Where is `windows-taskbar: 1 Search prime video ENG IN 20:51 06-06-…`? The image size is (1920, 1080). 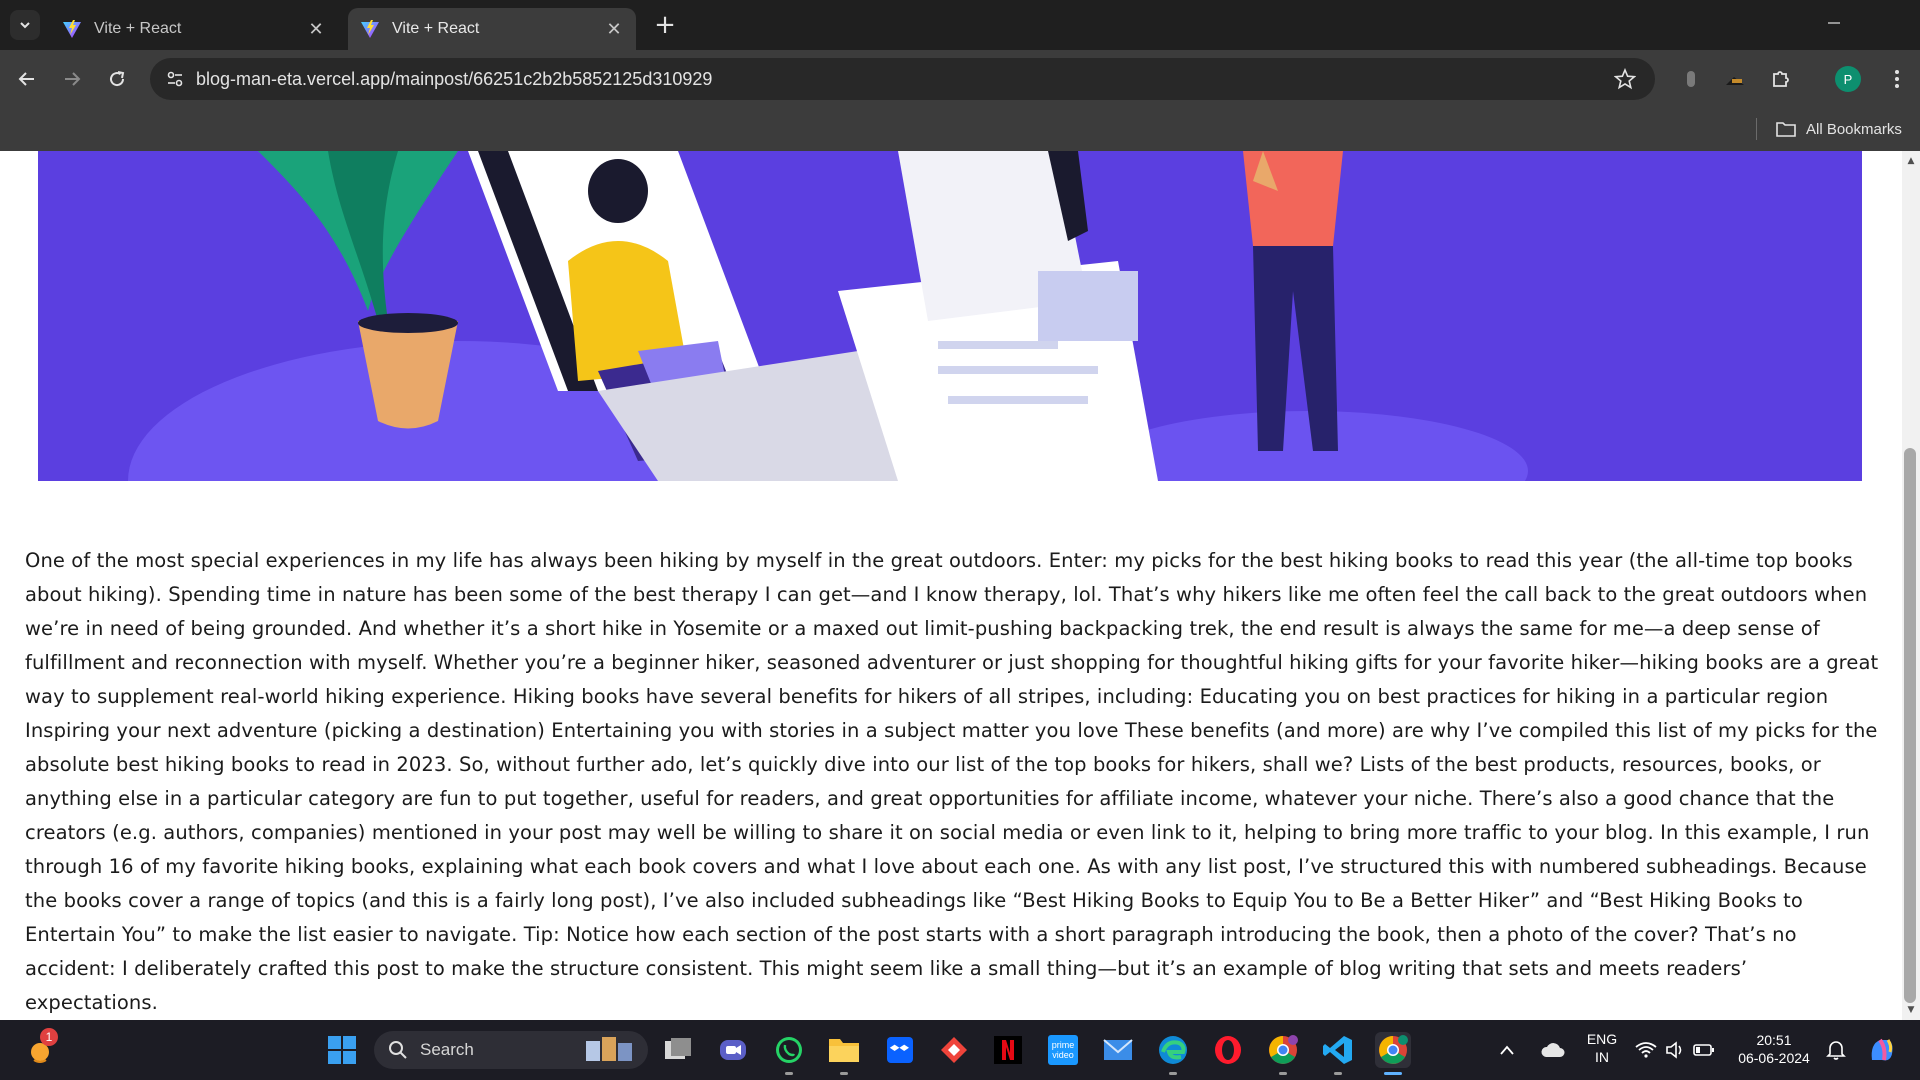
windows-taskbar: 1 Search prime video ENG IN 20:51 06-06-… is located at coordinates (960, 1050).